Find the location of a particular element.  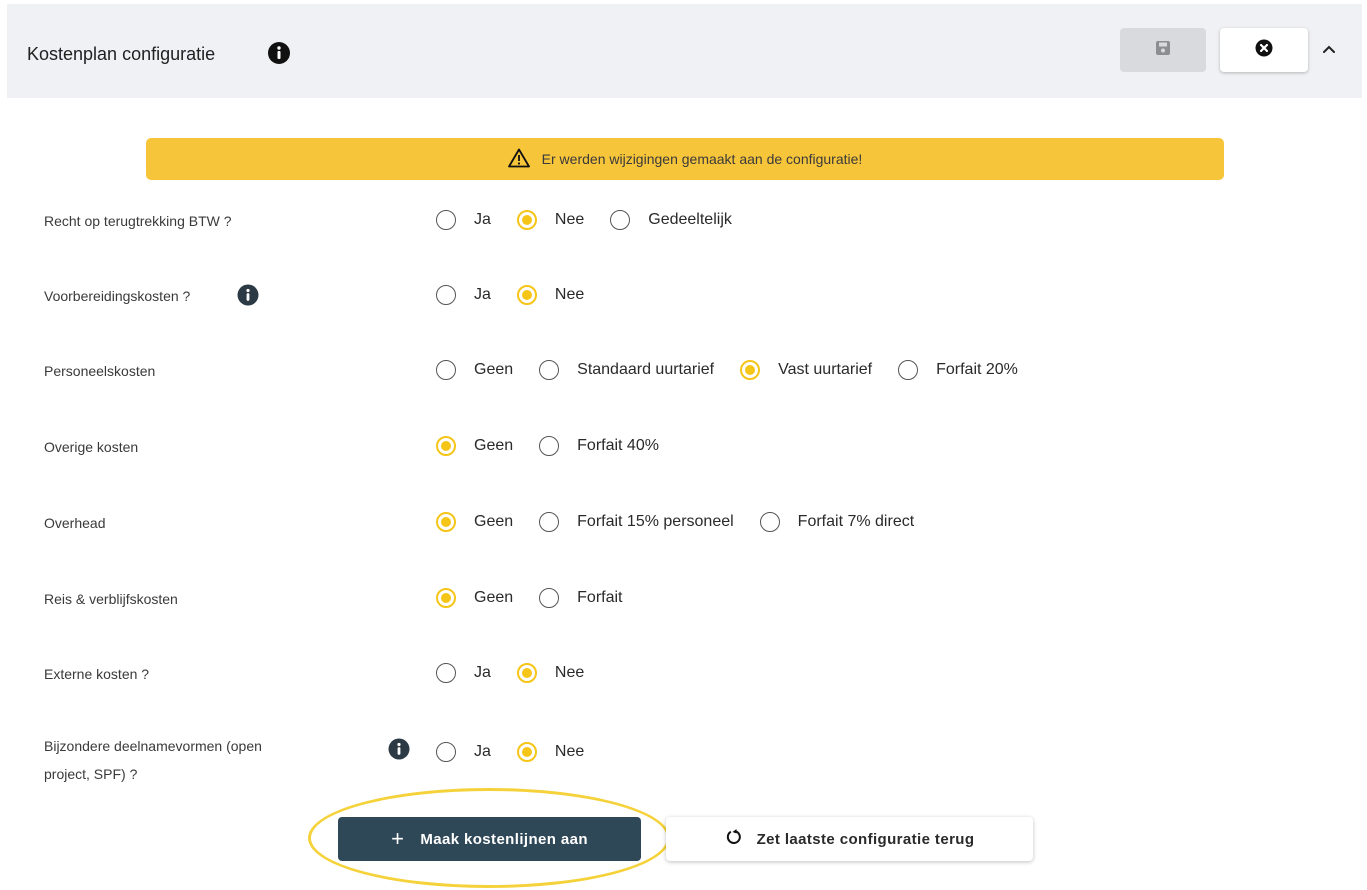

row-voorbereidingskosten: Voorbereidingskosten ? Ja Nee is located at coordinates (683, 295).